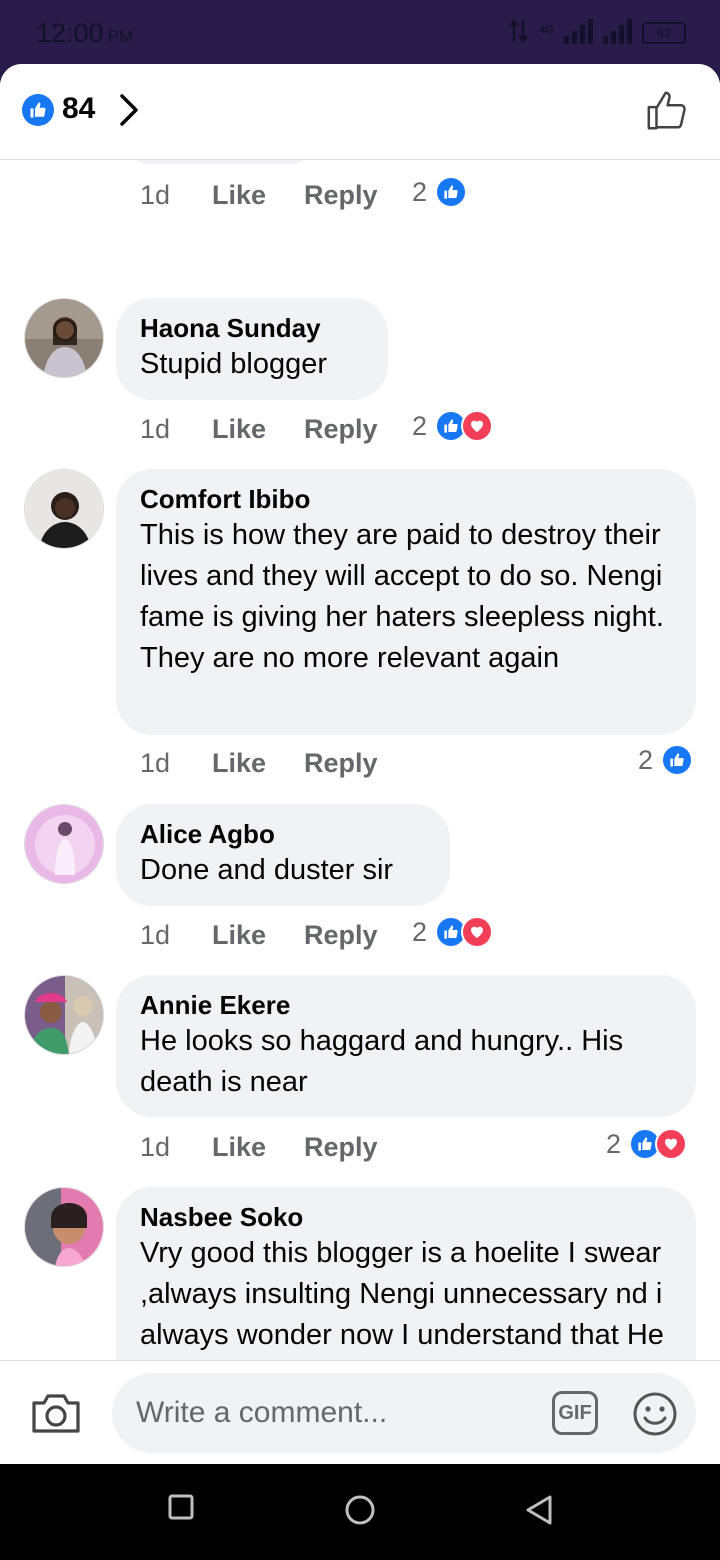  I want to click on comment-text: Done and duster sir, so click(267, 870).